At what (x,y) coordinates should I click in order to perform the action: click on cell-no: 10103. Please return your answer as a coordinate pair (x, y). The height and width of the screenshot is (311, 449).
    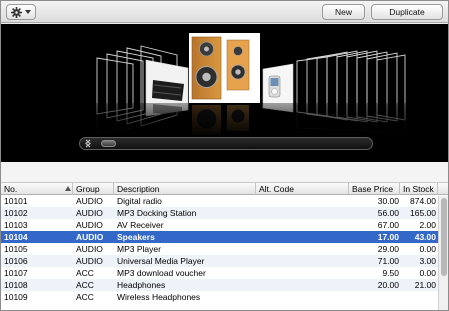
    Looking at the image, I should click on (16, 225).